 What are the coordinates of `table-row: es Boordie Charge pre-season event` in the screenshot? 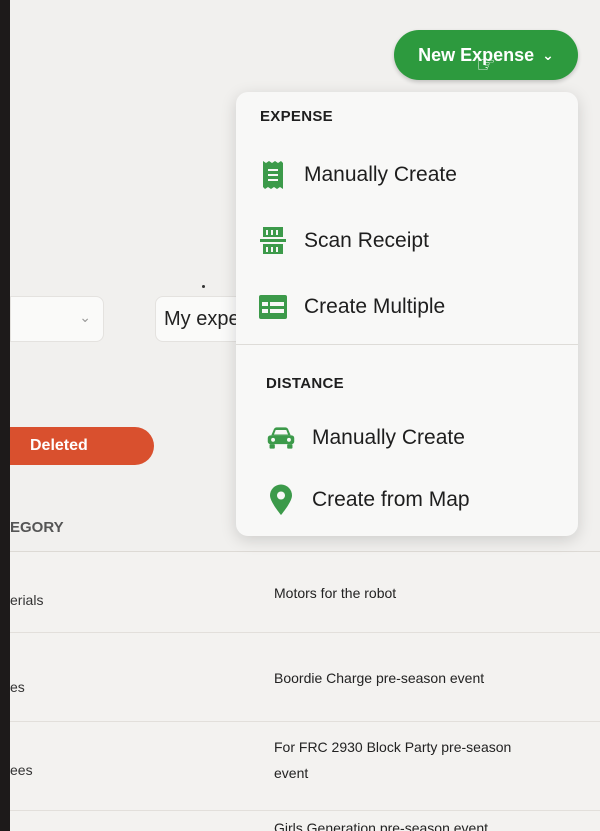 It's located at (305, 677).